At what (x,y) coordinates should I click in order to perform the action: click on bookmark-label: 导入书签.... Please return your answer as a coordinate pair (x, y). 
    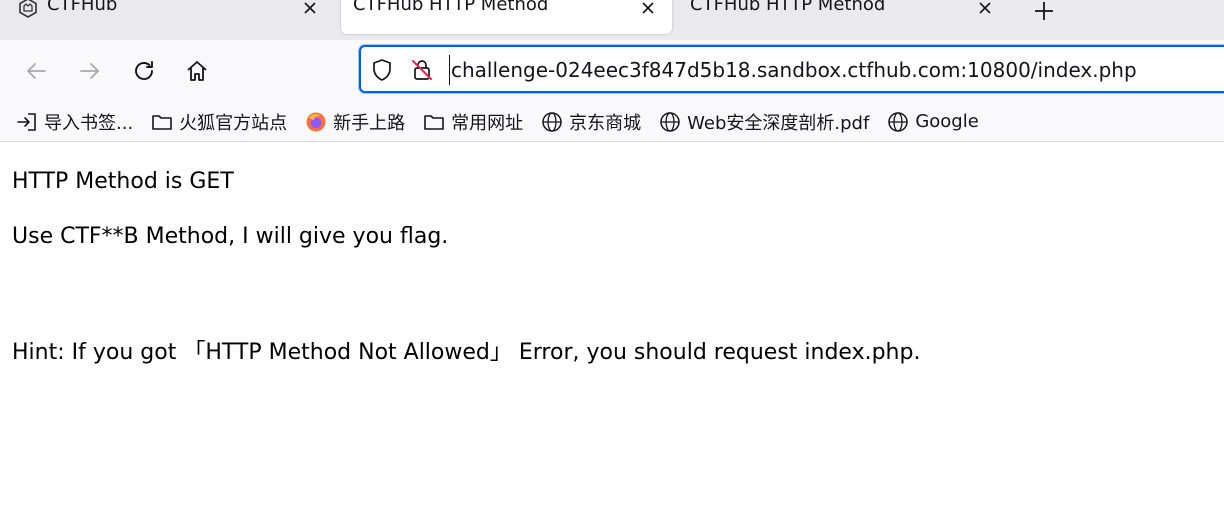
    Looking at the image, I should click on (89, 123).